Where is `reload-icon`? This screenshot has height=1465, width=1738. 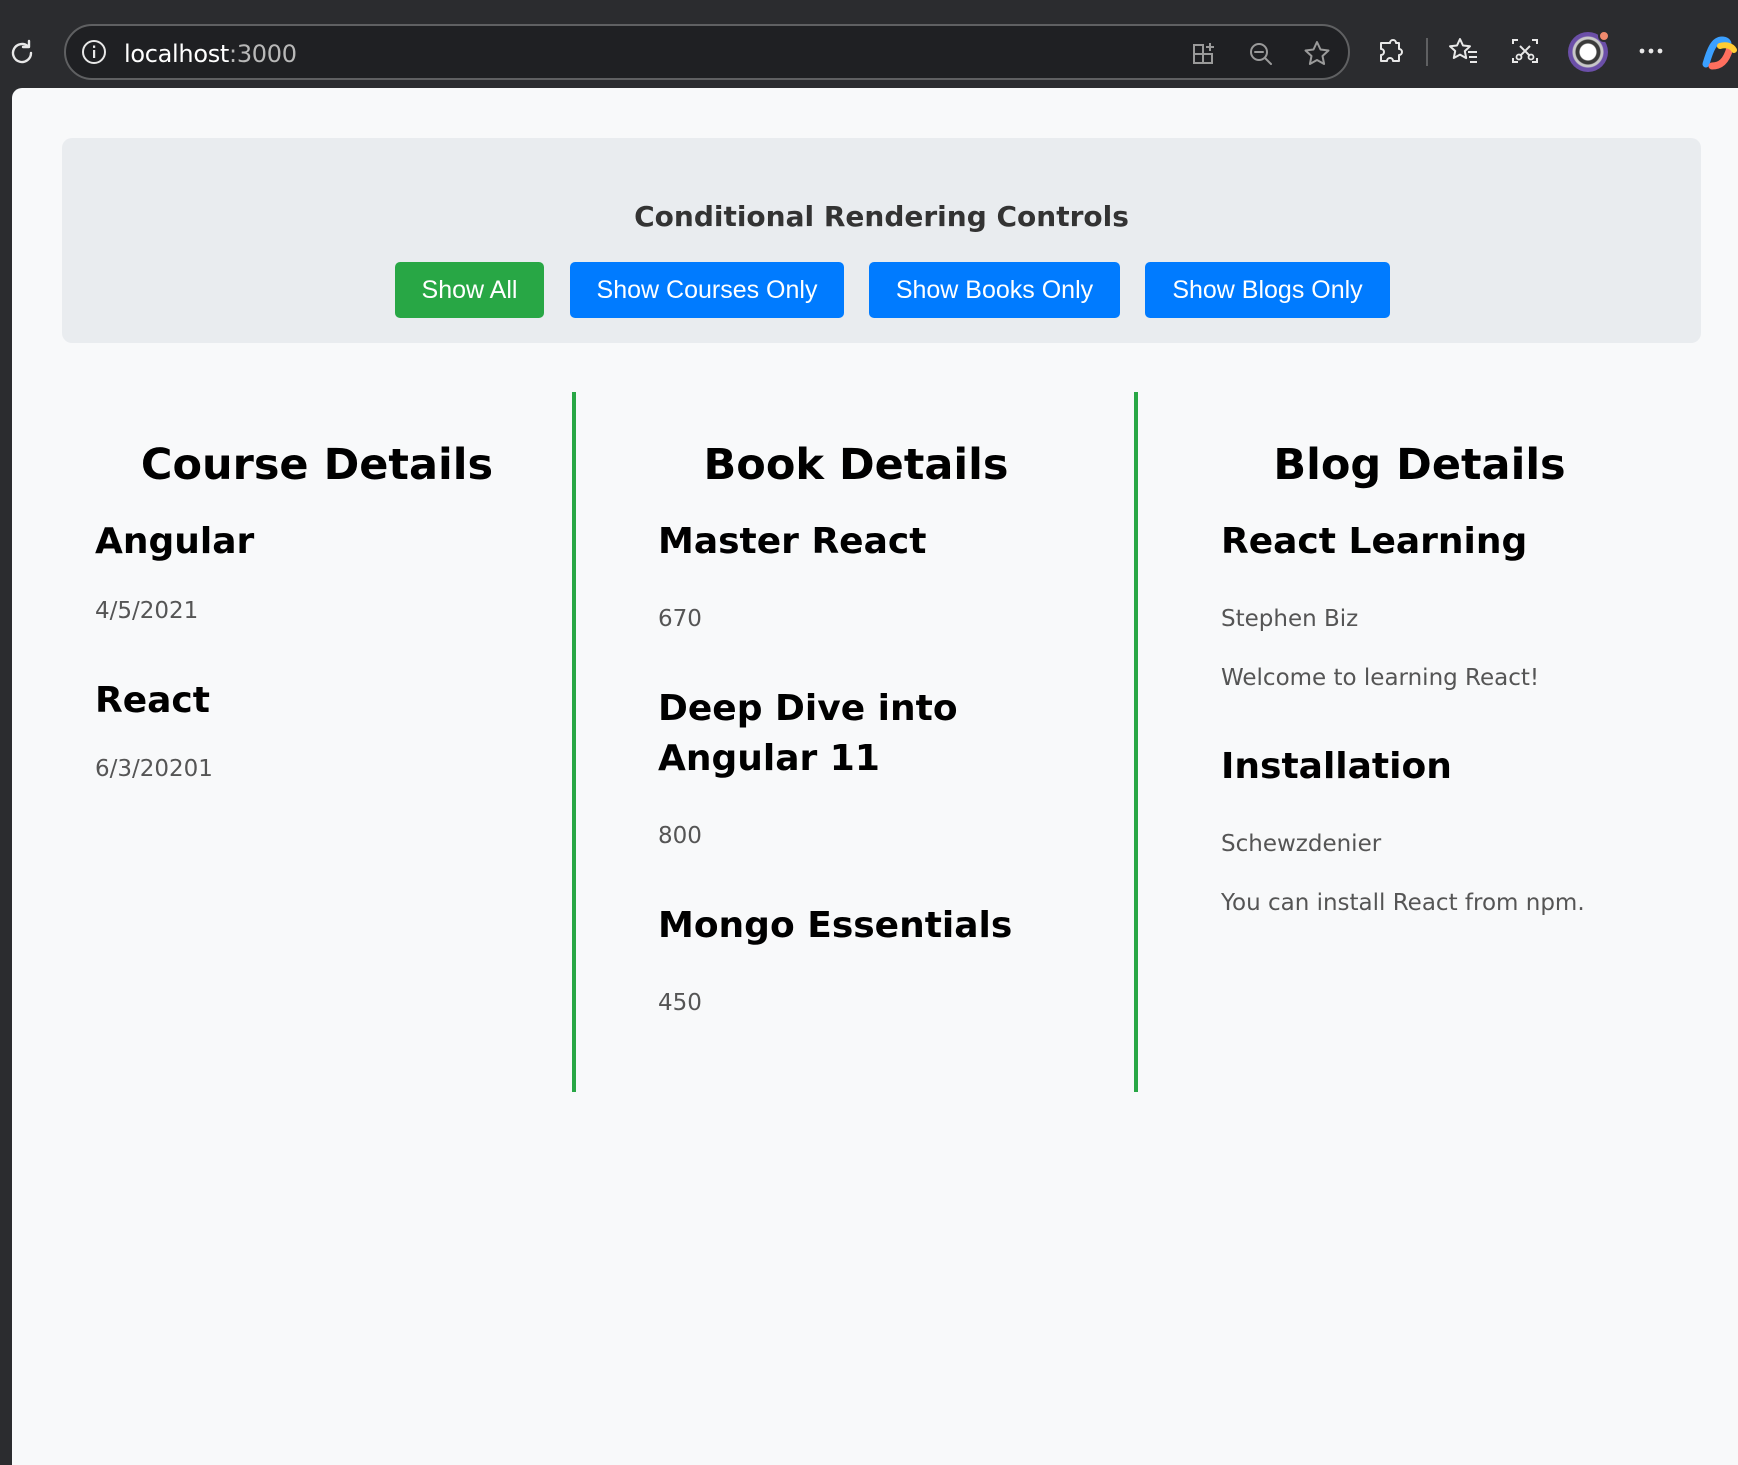
reload-icon is located at coordinates (22, 53).